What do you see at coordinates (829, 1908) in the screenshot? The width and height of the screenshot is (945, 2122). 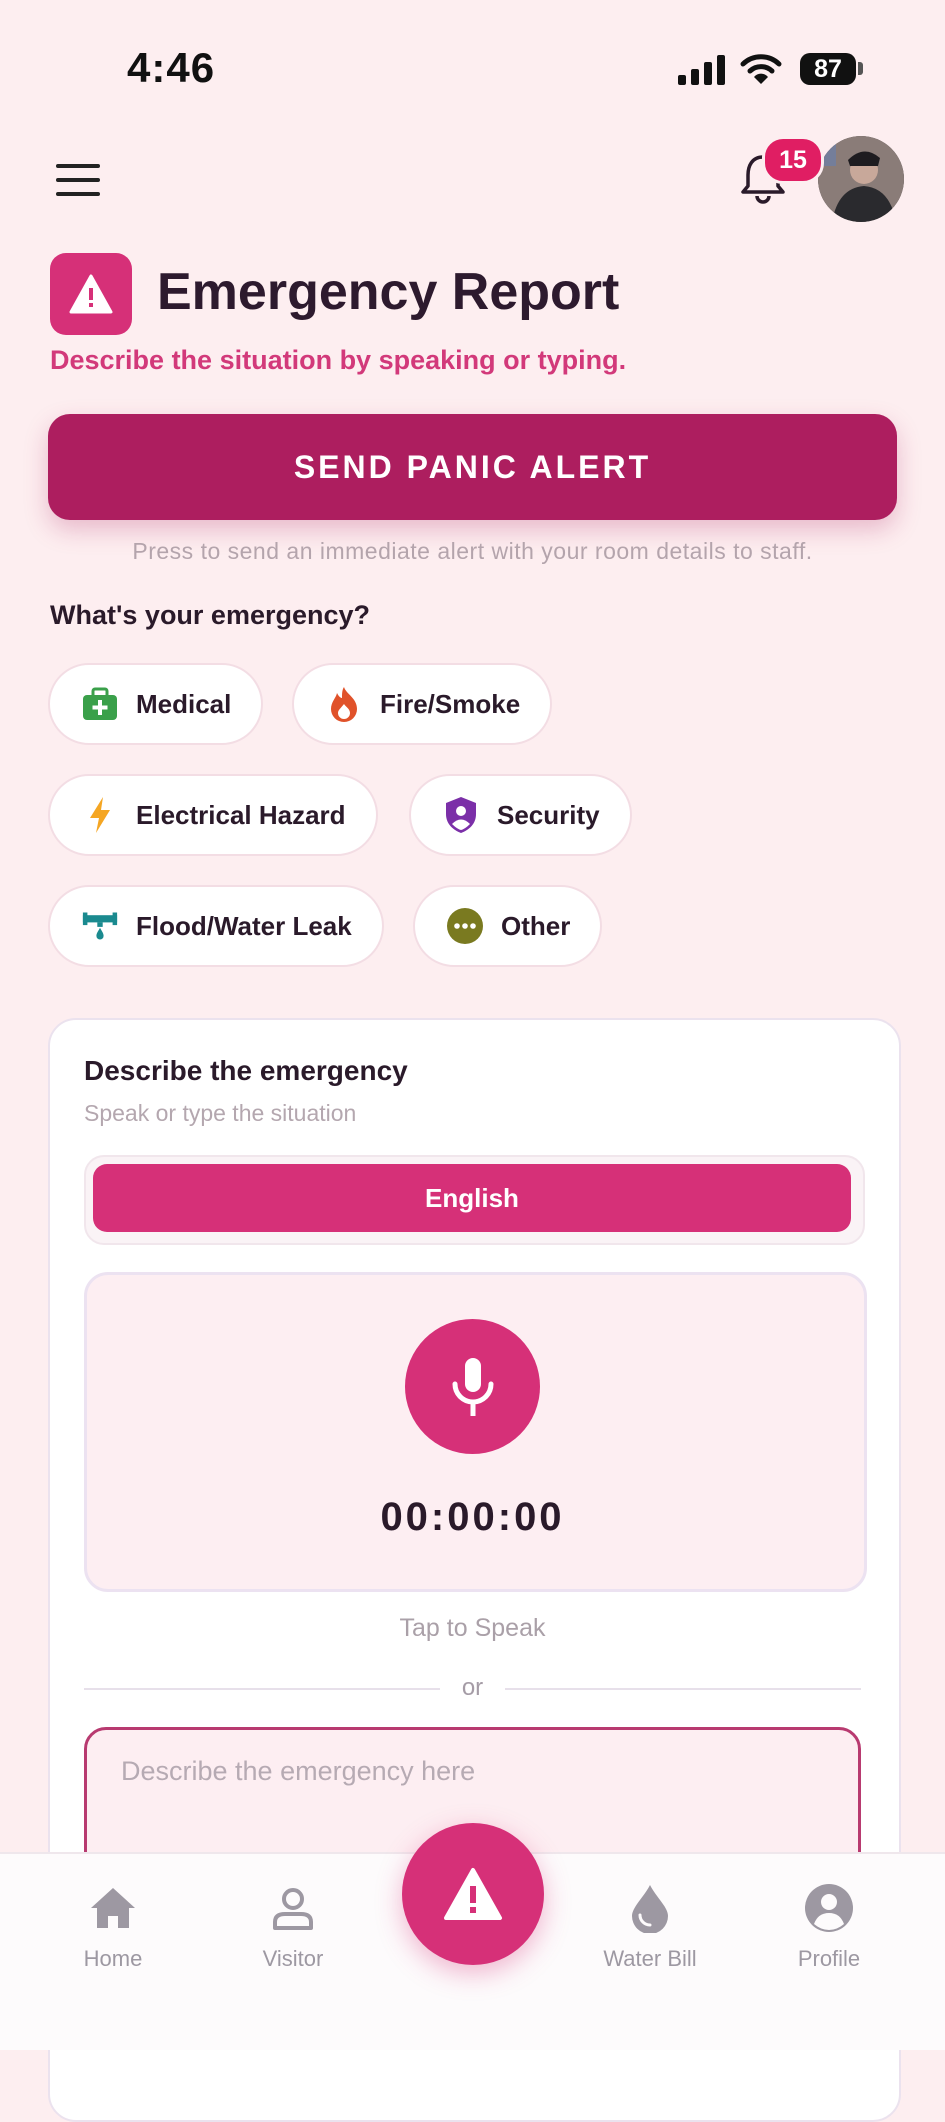 I see `profile-icon` at bounding box center [829, 1908].